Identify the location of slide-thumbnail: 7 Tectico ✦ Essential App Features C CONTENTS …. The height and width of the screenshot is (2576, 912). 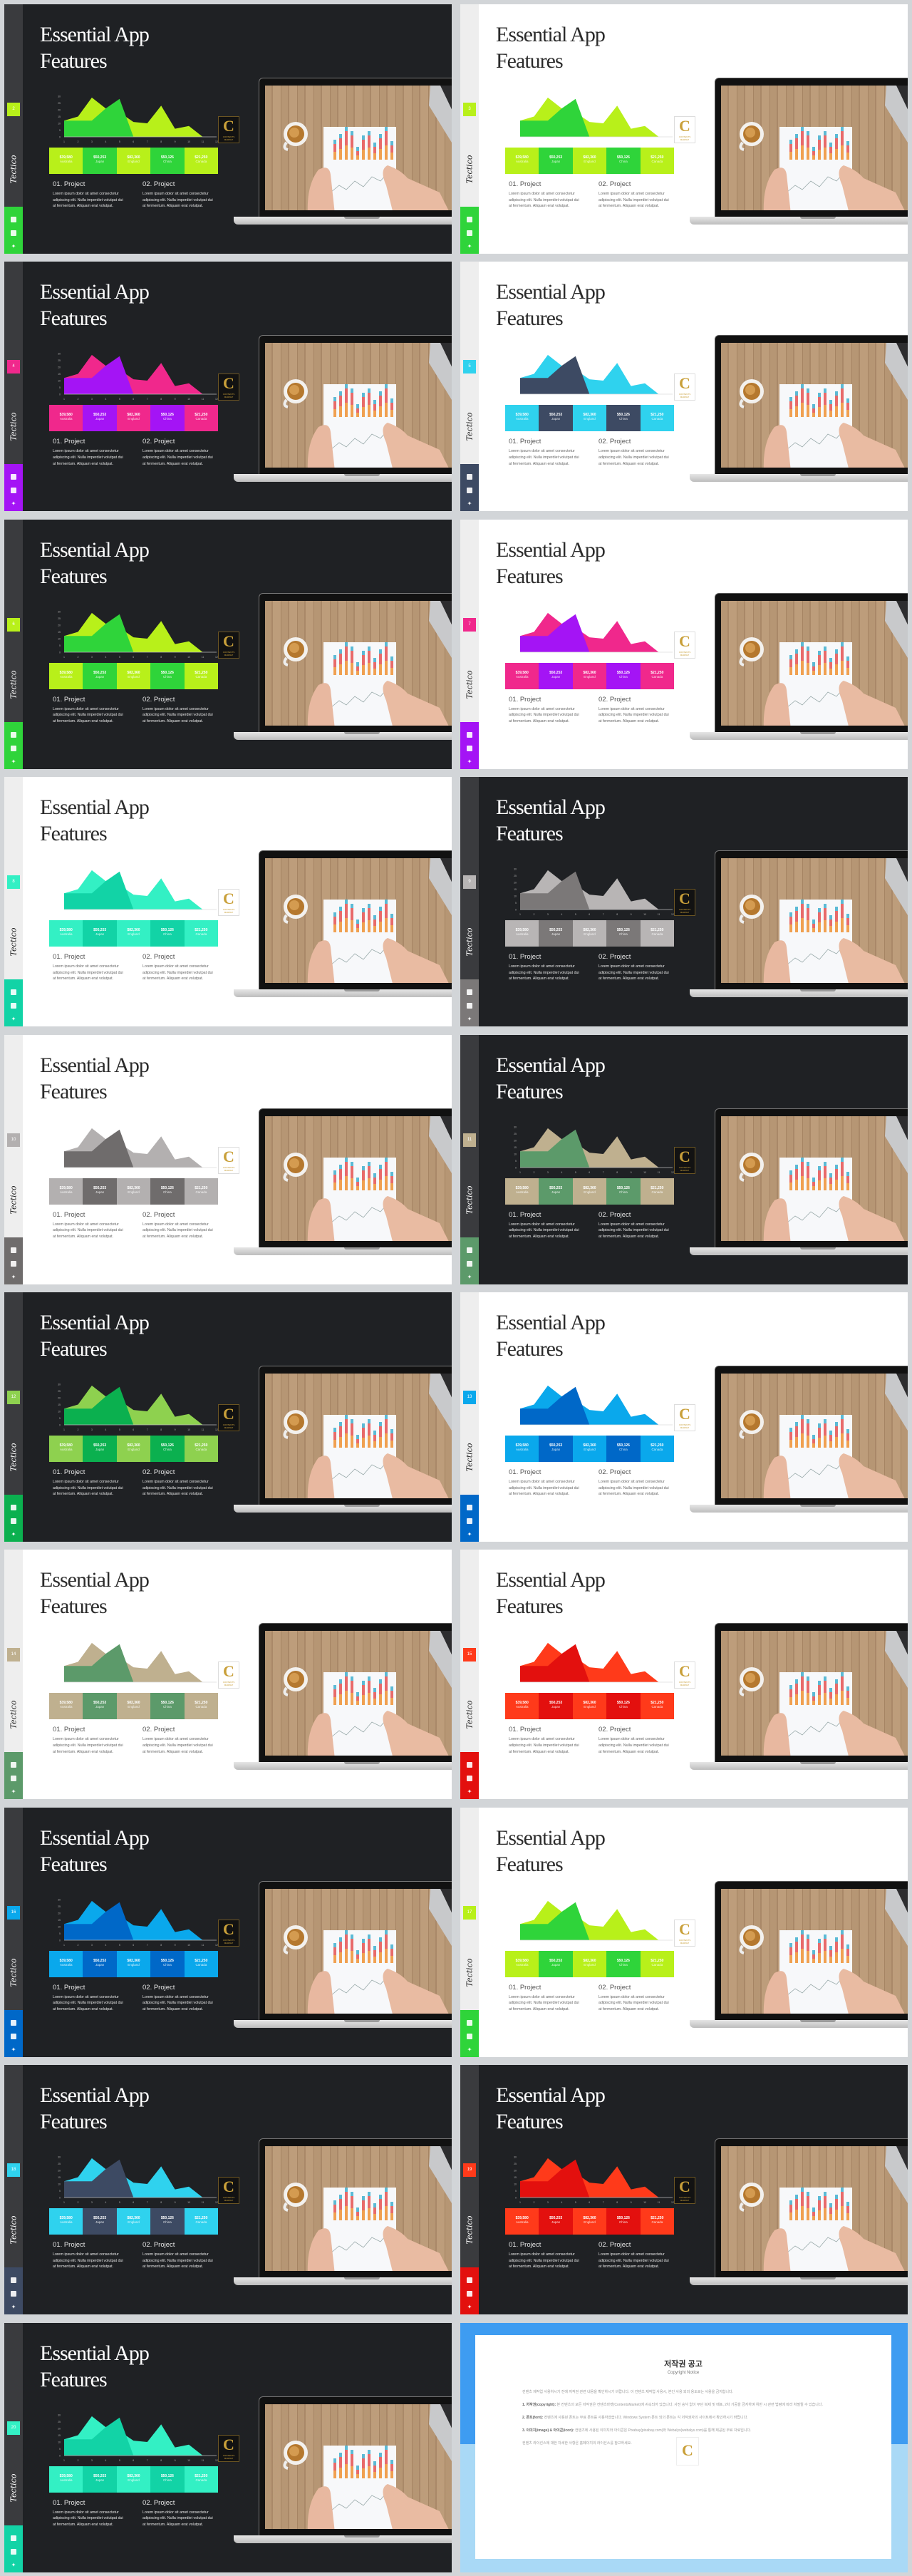
(684, 644).